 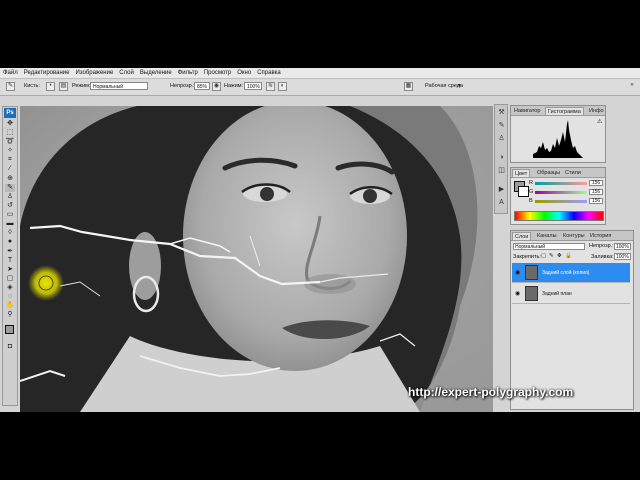 What do you see at coordinates (202, 86) in the screenshot?
I see `opacity-field: 85%` at bounding box center [202, 86].